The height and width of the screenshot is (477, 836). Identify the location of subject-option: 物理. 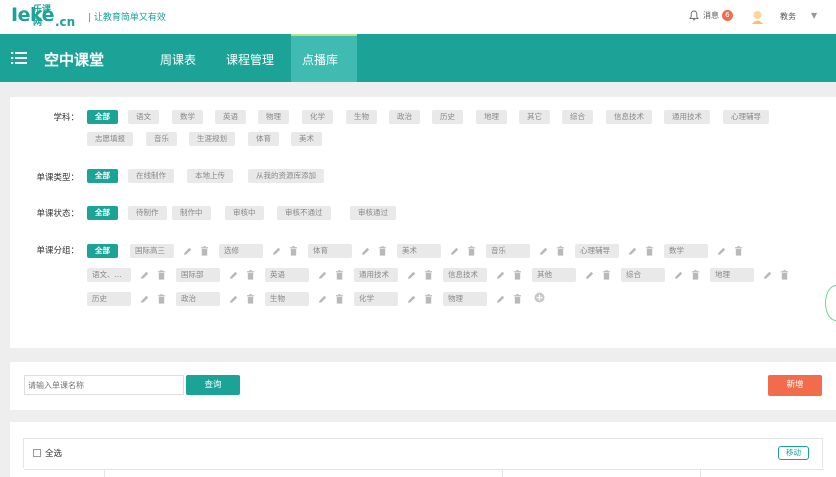
(273, 117).